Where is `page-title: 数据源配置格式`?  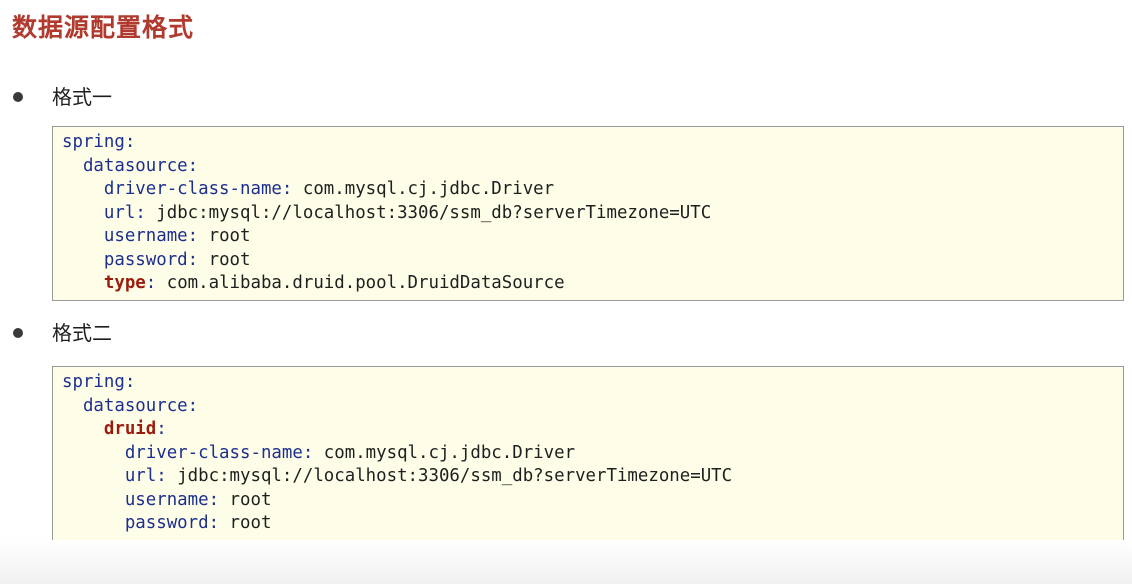
page-title: 数据源配置格式 is located at coordinates (103, 27).